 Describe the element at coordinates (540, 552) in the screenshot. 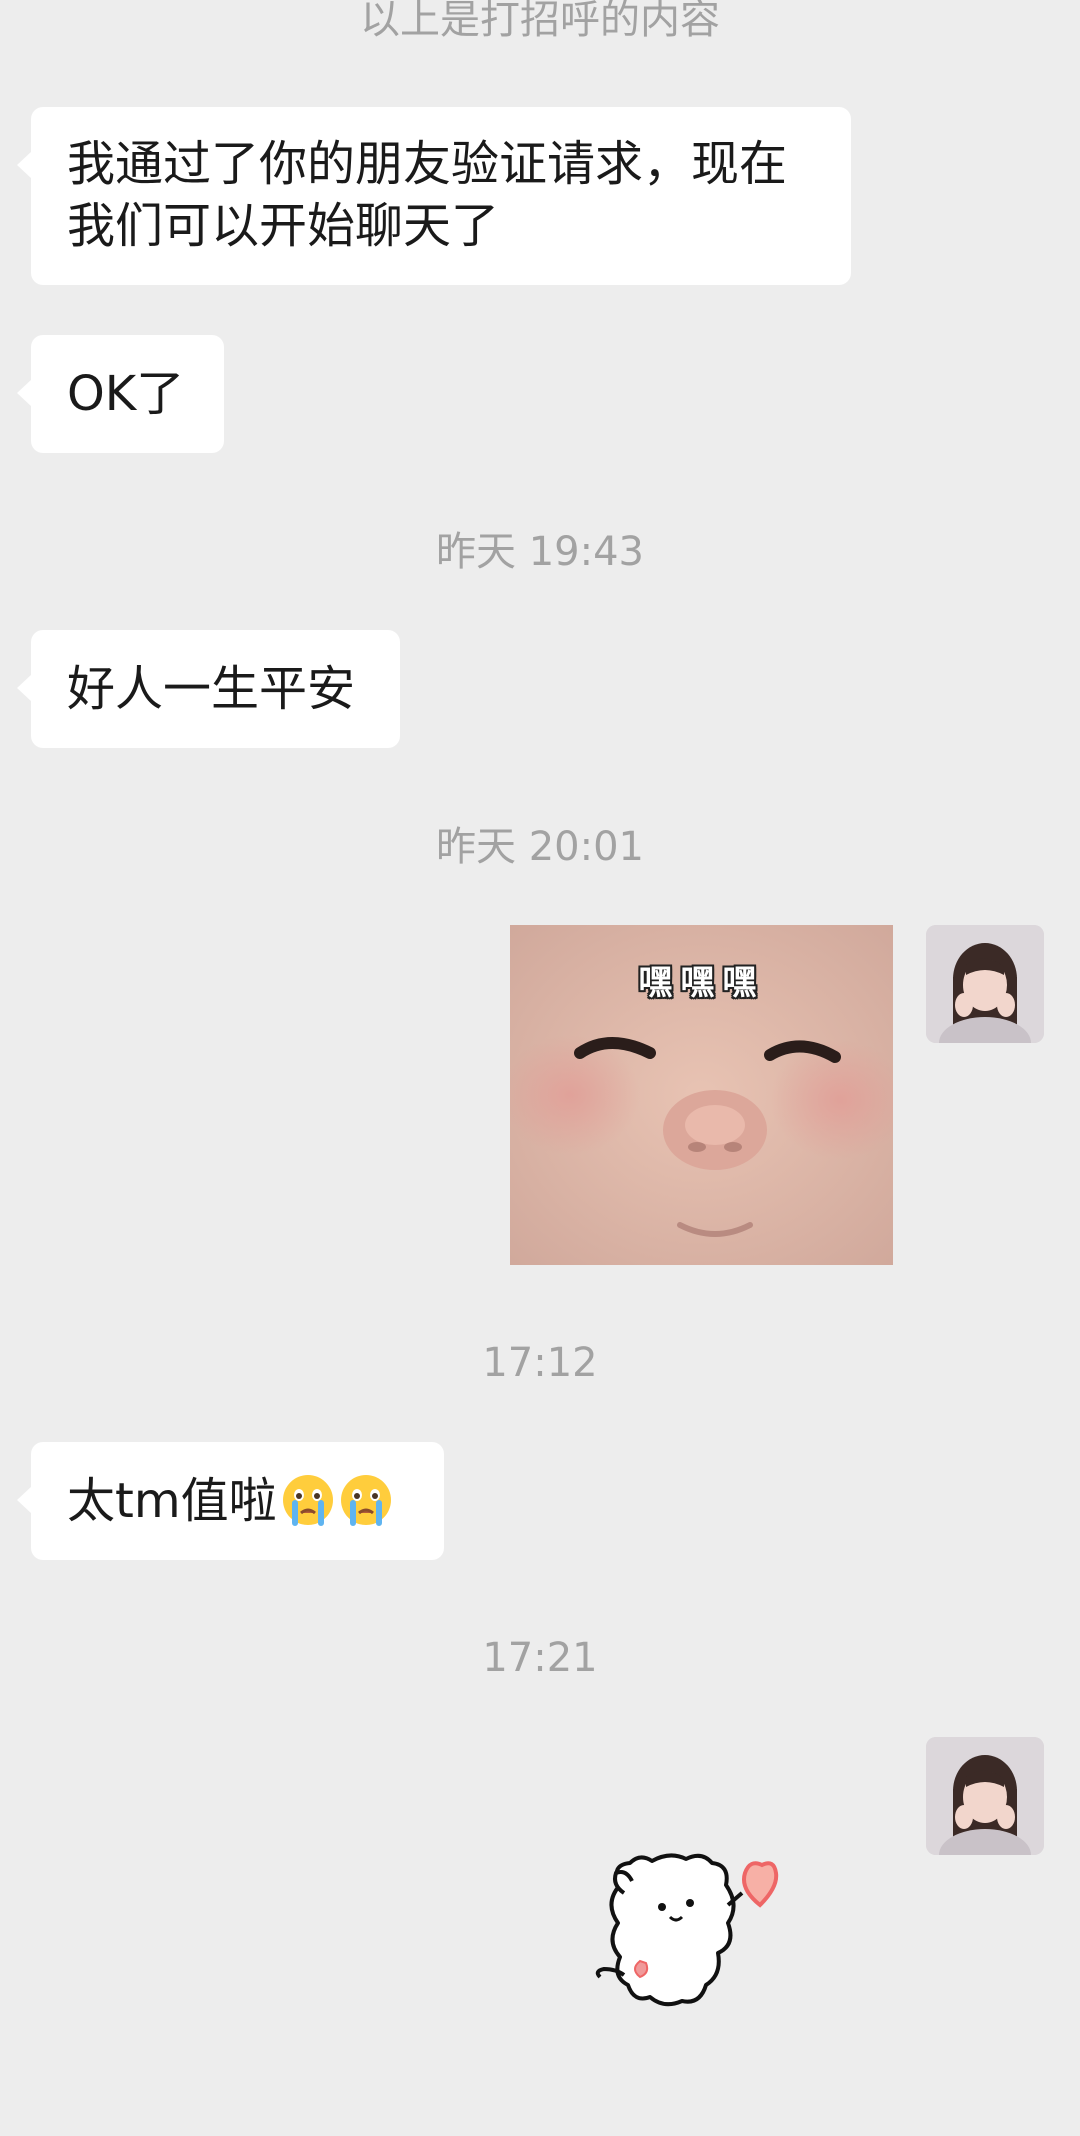

I see `timestamp: 昨天 19:43` at that location.